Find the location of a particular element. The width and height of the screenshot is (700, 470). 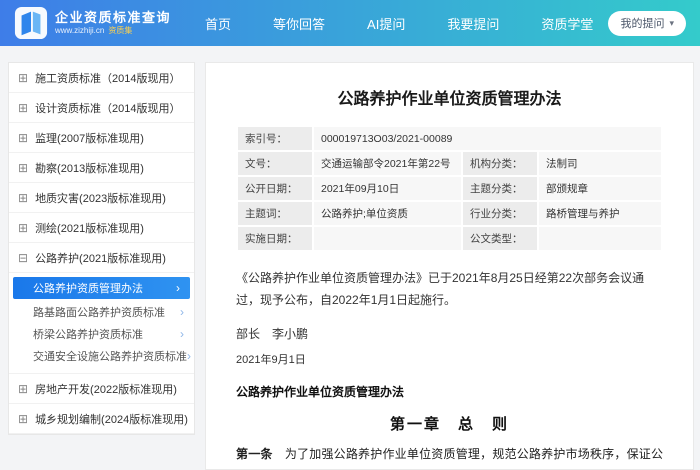

my-questions-label: 我的提问 is located at coordinates (642, 24).